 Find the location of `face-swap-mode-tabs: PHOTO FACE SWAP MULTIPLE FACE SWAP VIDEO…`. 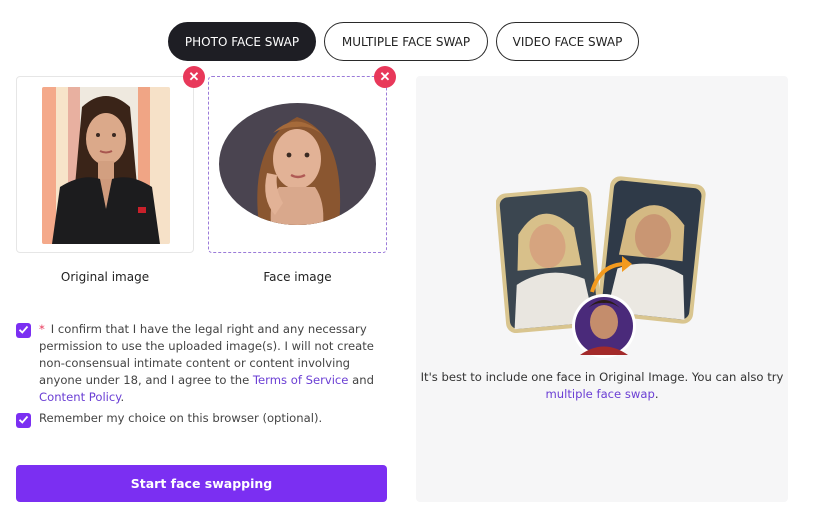

face-swap-mode-tabs: PHOTO FACE SWAP MULTIPLE FACE SWAP VIDEO… is located at coordinates (403, 41).